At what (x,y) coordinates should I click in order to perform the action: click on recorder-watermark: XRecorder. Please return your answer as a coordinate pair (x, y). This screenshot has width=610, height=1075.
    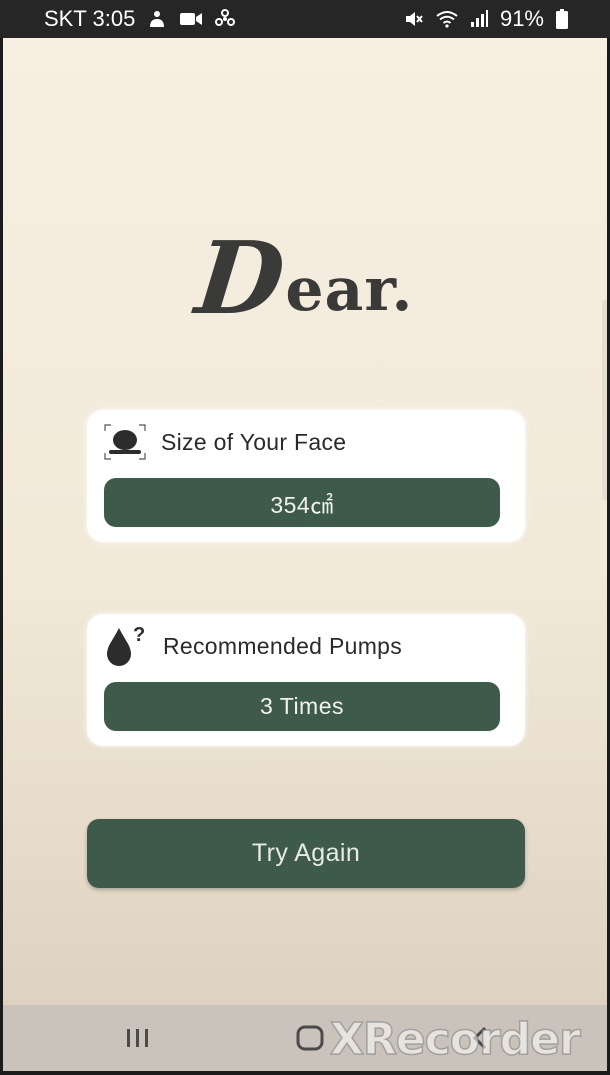
    Looking at the image, I should click on (455, 1039).